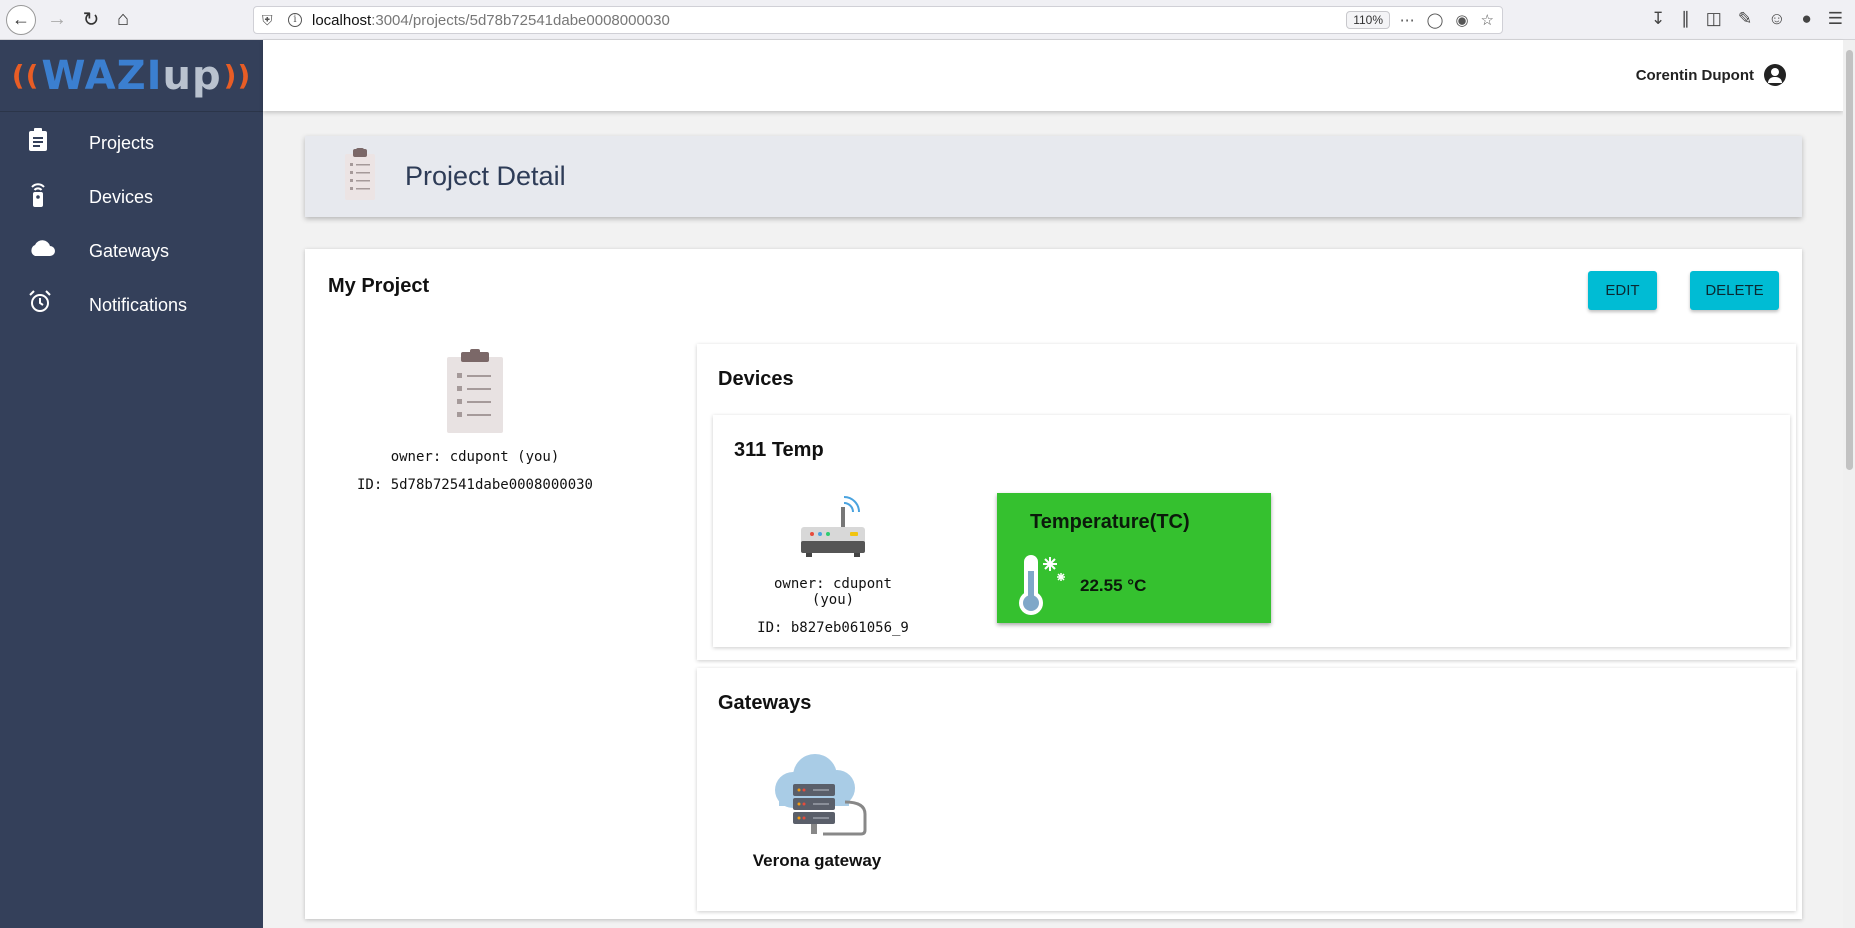 This screenshot has height=928, width=1855. I want to click on library-icon: ∥, so click(1685, 19).